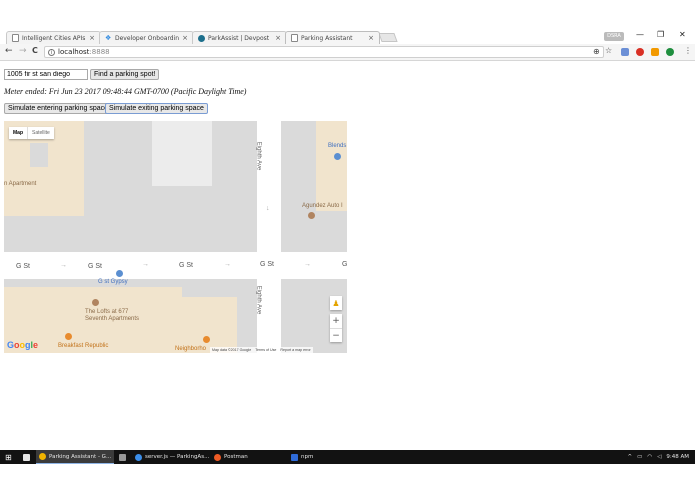 This screenshot has height=494, width=695. I want to click on cmd-icon, so click(294, 457).